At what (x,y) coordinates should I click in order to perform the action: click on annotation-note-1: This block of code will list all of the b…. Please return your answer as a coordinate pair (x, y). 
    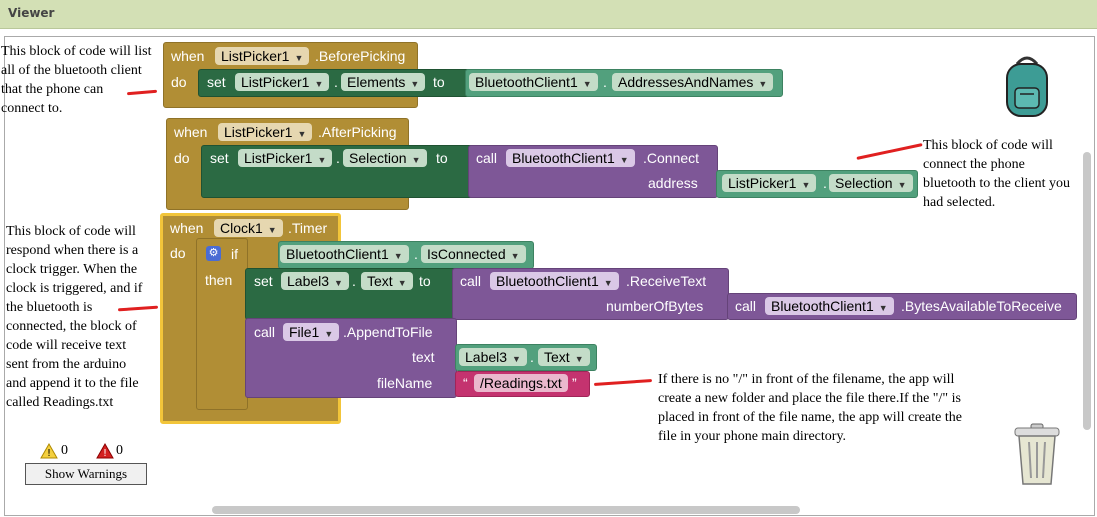
    Looking at the image, I should click on (76, 80).